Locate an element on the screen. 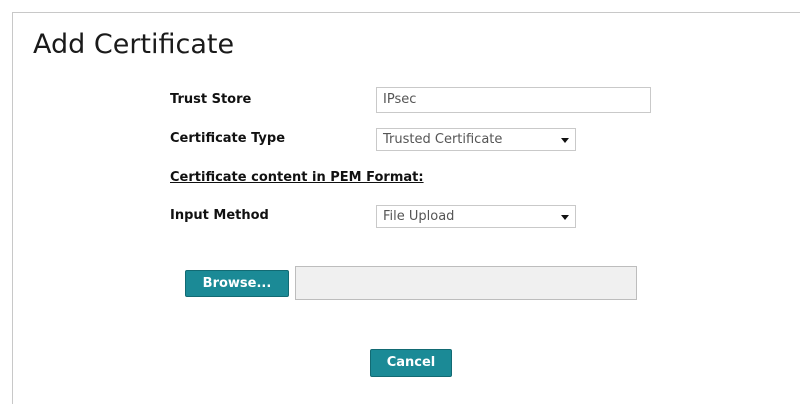  certificate-type-label: Certificate Type is located at coordinates (228, 138).